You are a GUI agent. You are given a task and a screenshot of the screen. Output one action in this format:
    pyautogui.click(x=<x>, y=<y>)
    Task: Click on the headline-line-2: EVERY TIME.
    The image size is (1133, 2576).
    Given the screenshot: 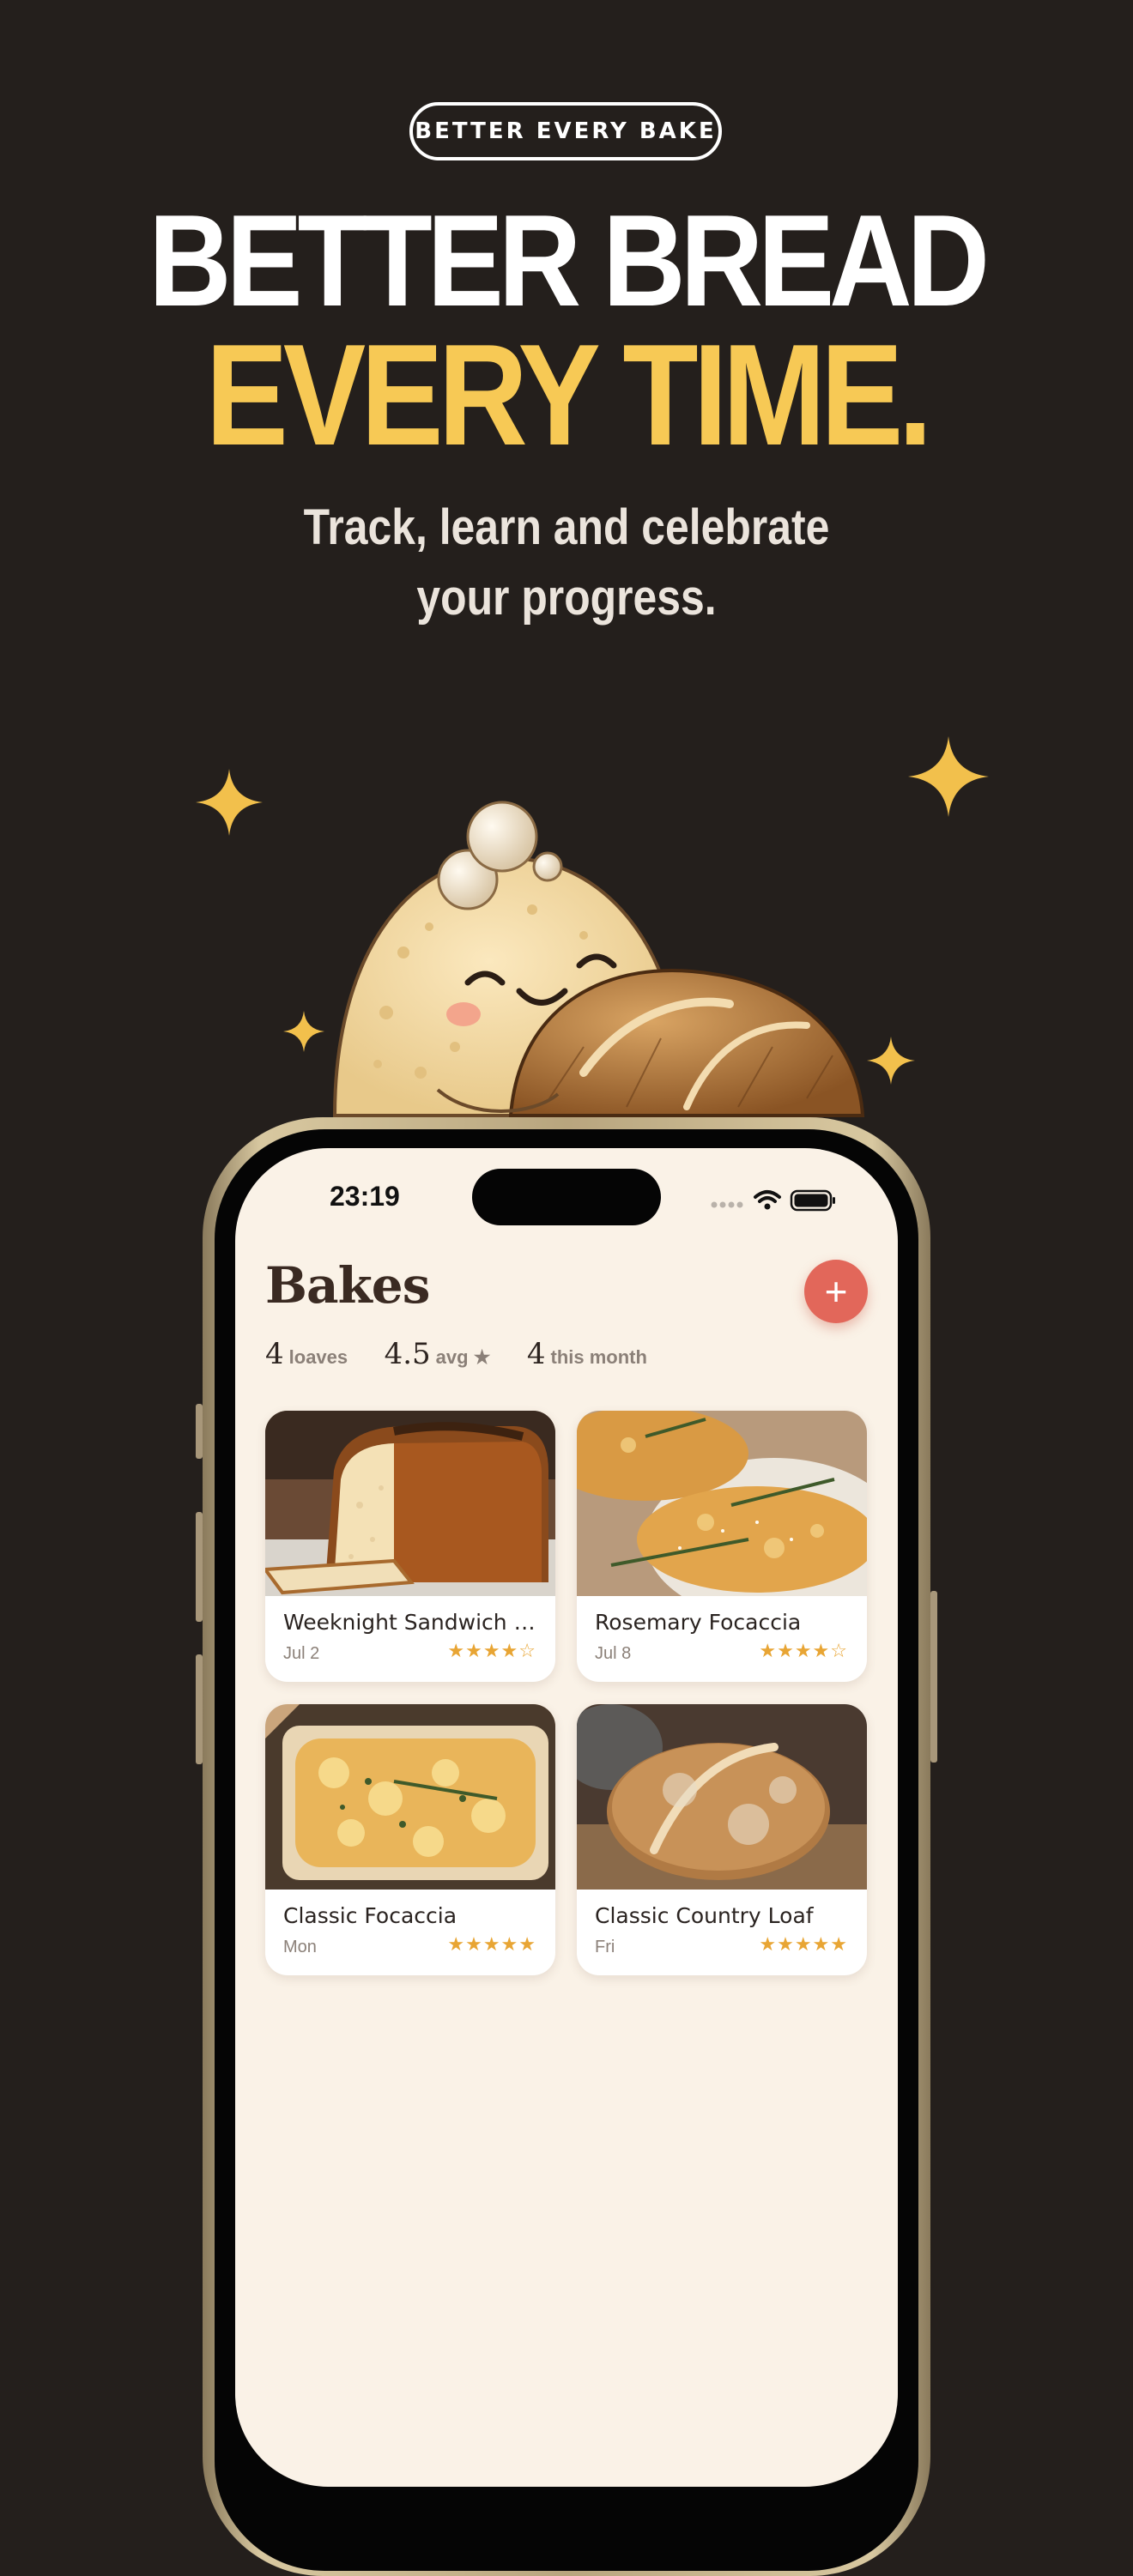 What is the action you would take?
    pyautogui.click(x=568, y=394)
    